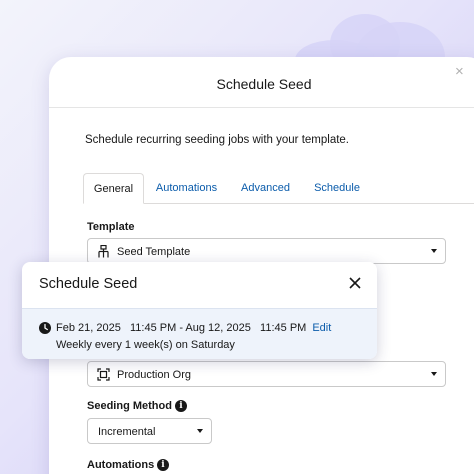 This screenshot has height=474, width=474. I want to click on close-icon, so click(355, 283).